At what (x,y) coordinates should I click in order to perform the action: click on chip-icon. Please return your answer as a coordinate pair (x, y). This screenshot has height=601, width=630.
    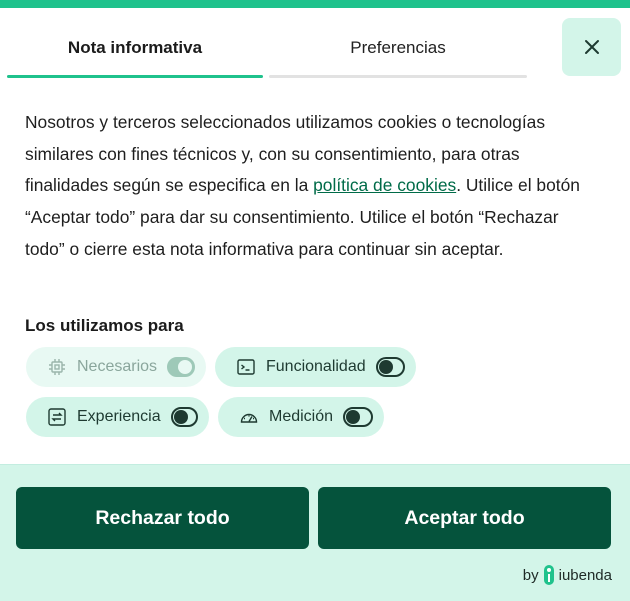
    Looking at the image, I should click on (57, 367).